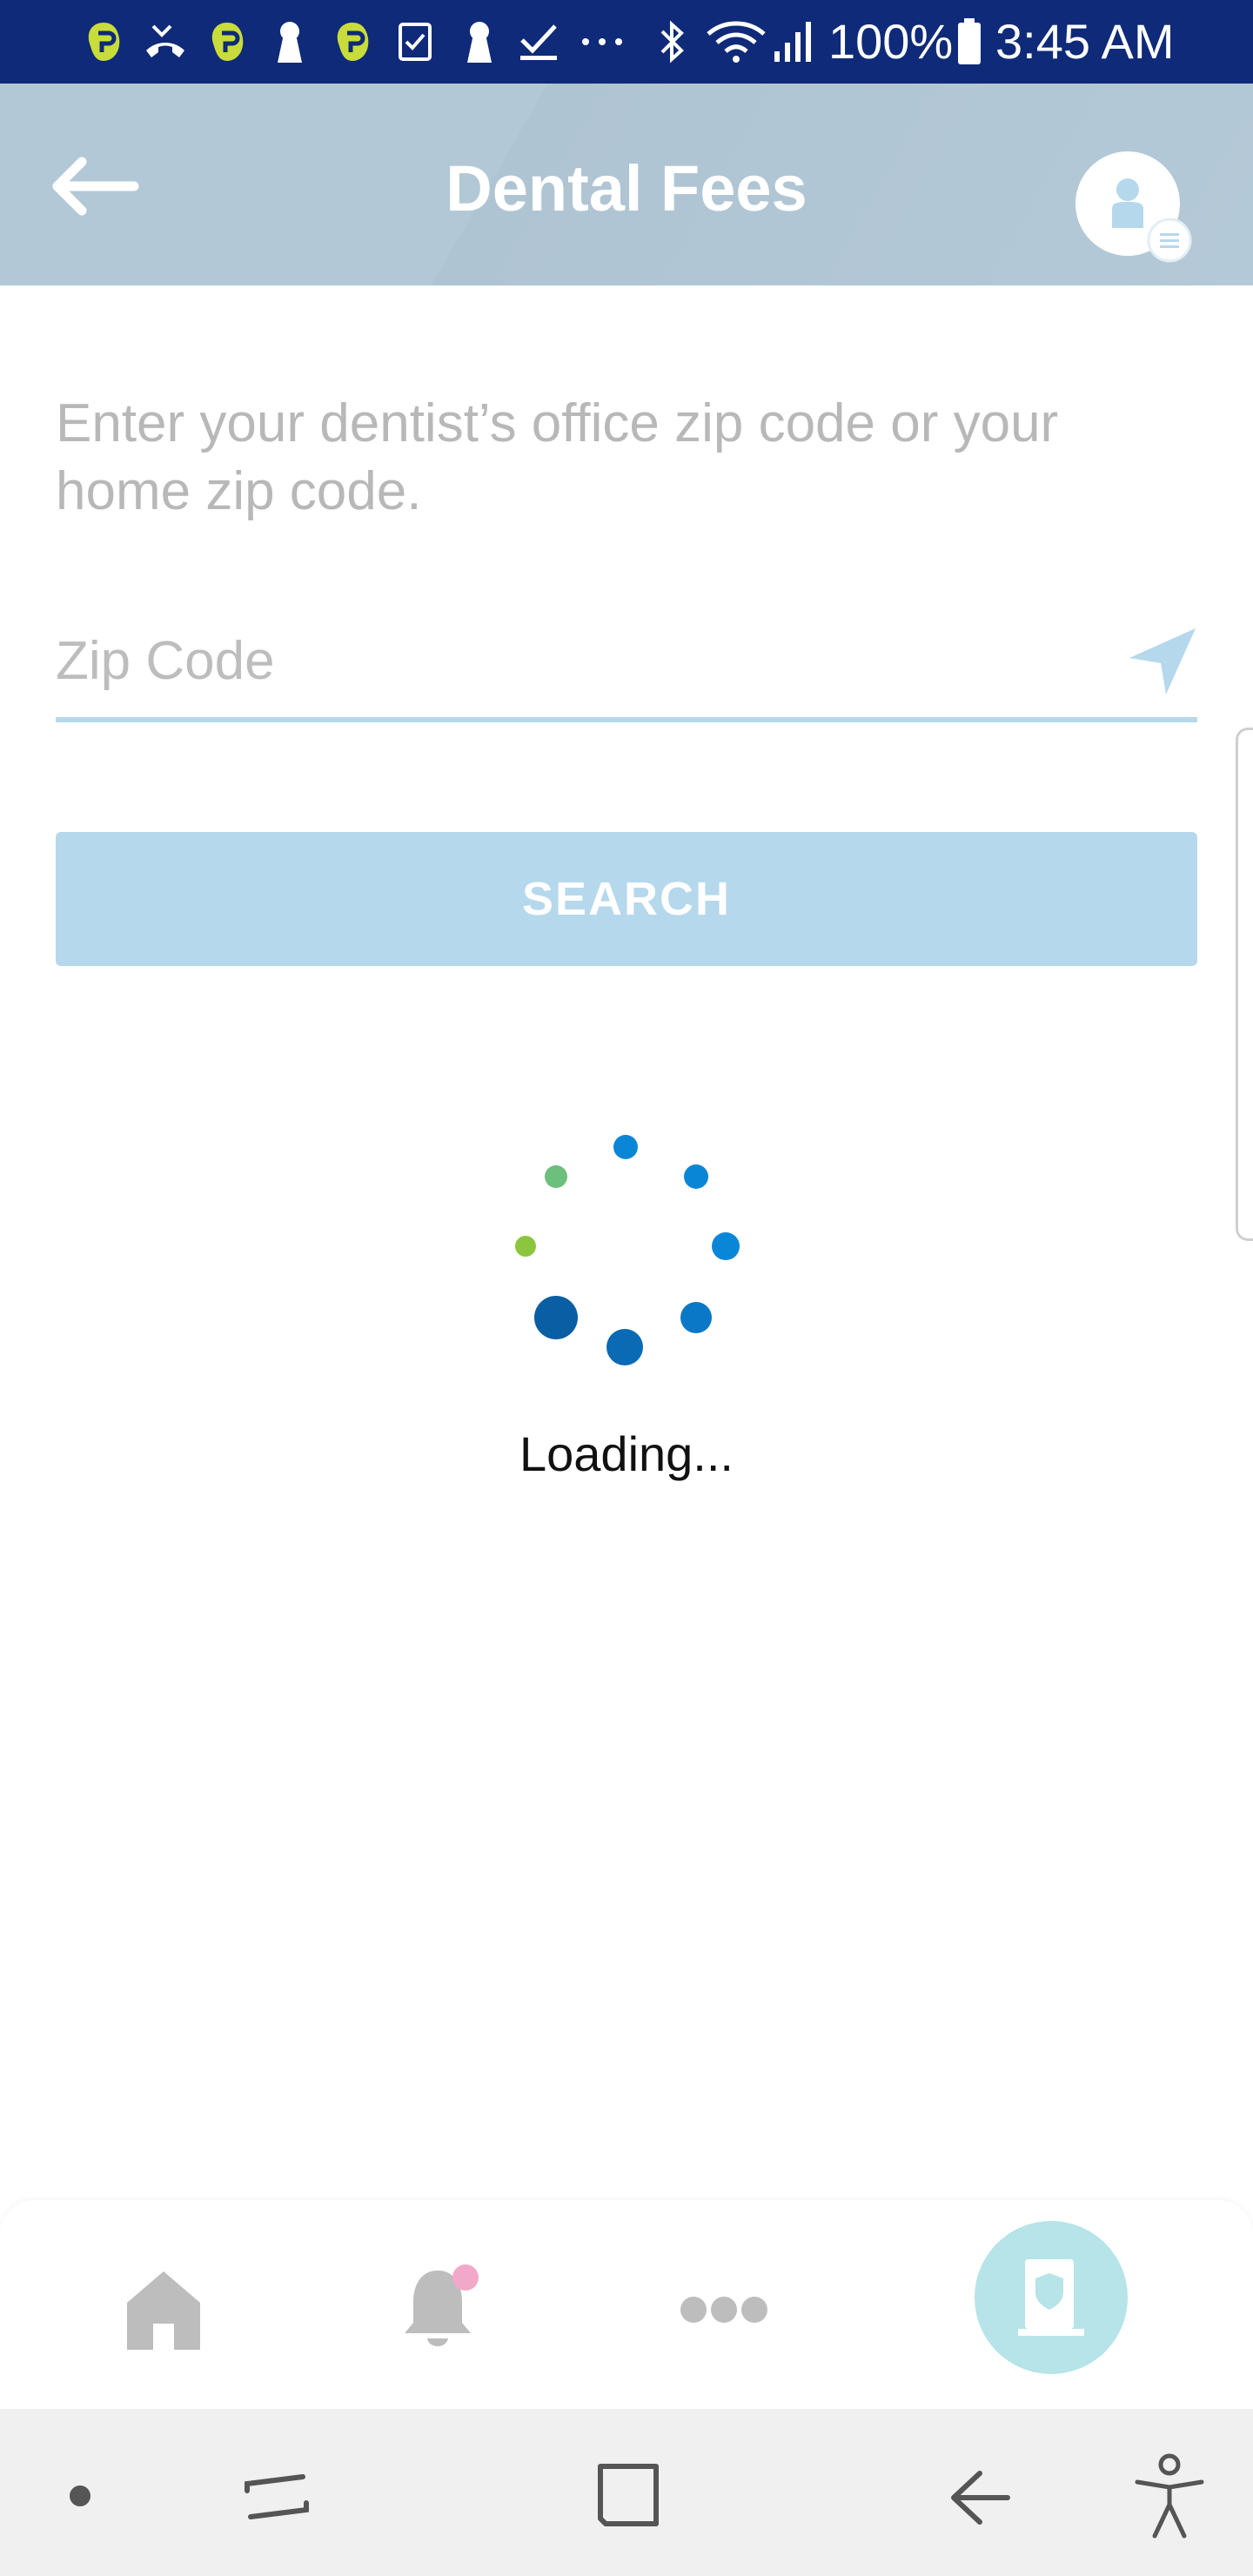 The image size is (1253, 2576). I want to click on nav-home, so click(163, 2310).